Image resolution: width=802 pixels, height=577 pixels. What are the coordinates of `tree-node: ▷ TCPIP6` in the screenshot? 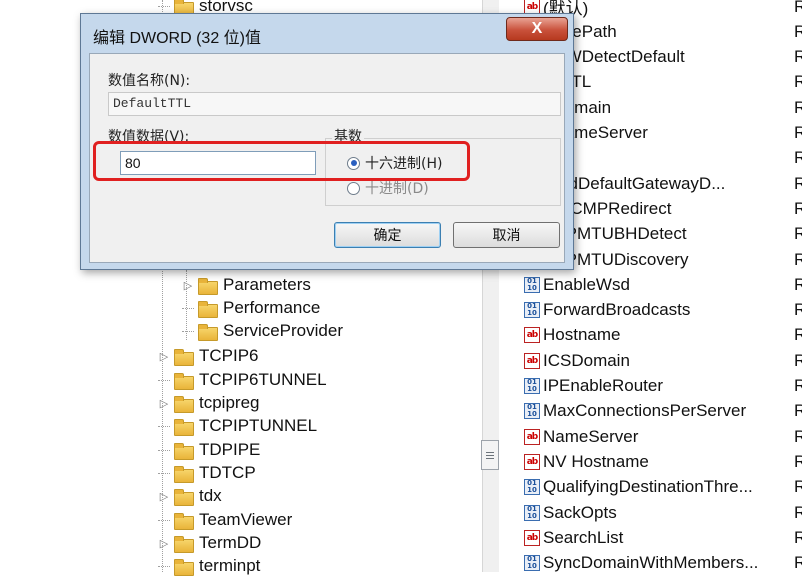 It's located at (208, 356).